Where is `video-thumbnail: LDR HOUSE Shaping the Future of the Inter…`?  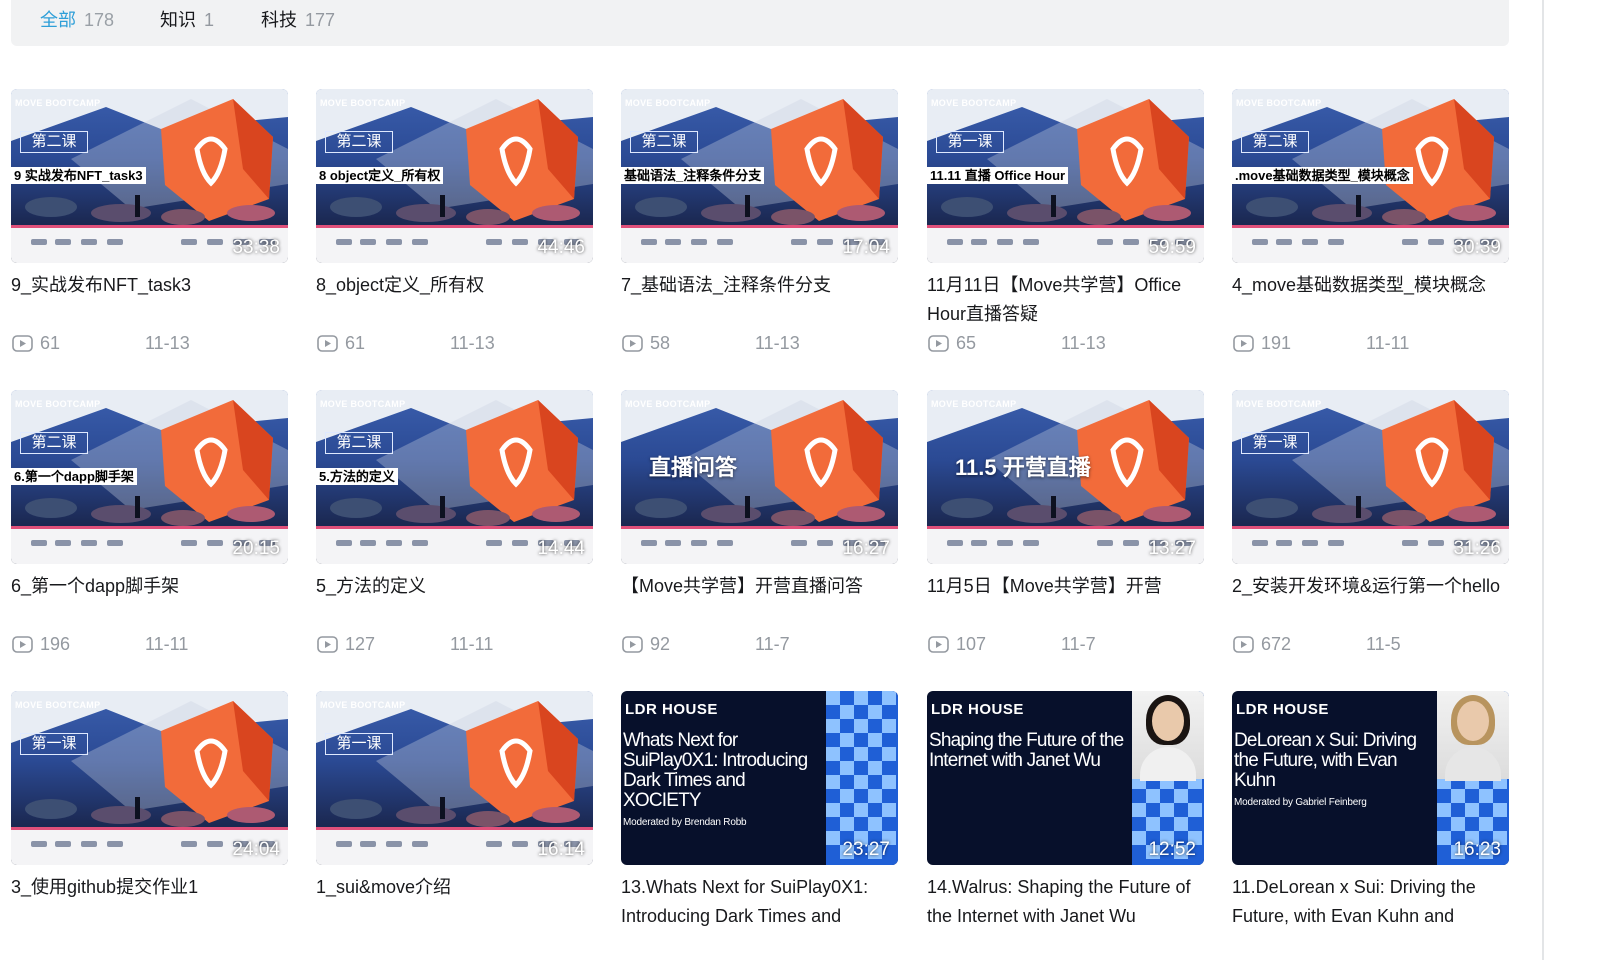
video-thumbnail: LDR HOUSE Shaping the Future of the Inter… is located at coordinates (1065, 778).